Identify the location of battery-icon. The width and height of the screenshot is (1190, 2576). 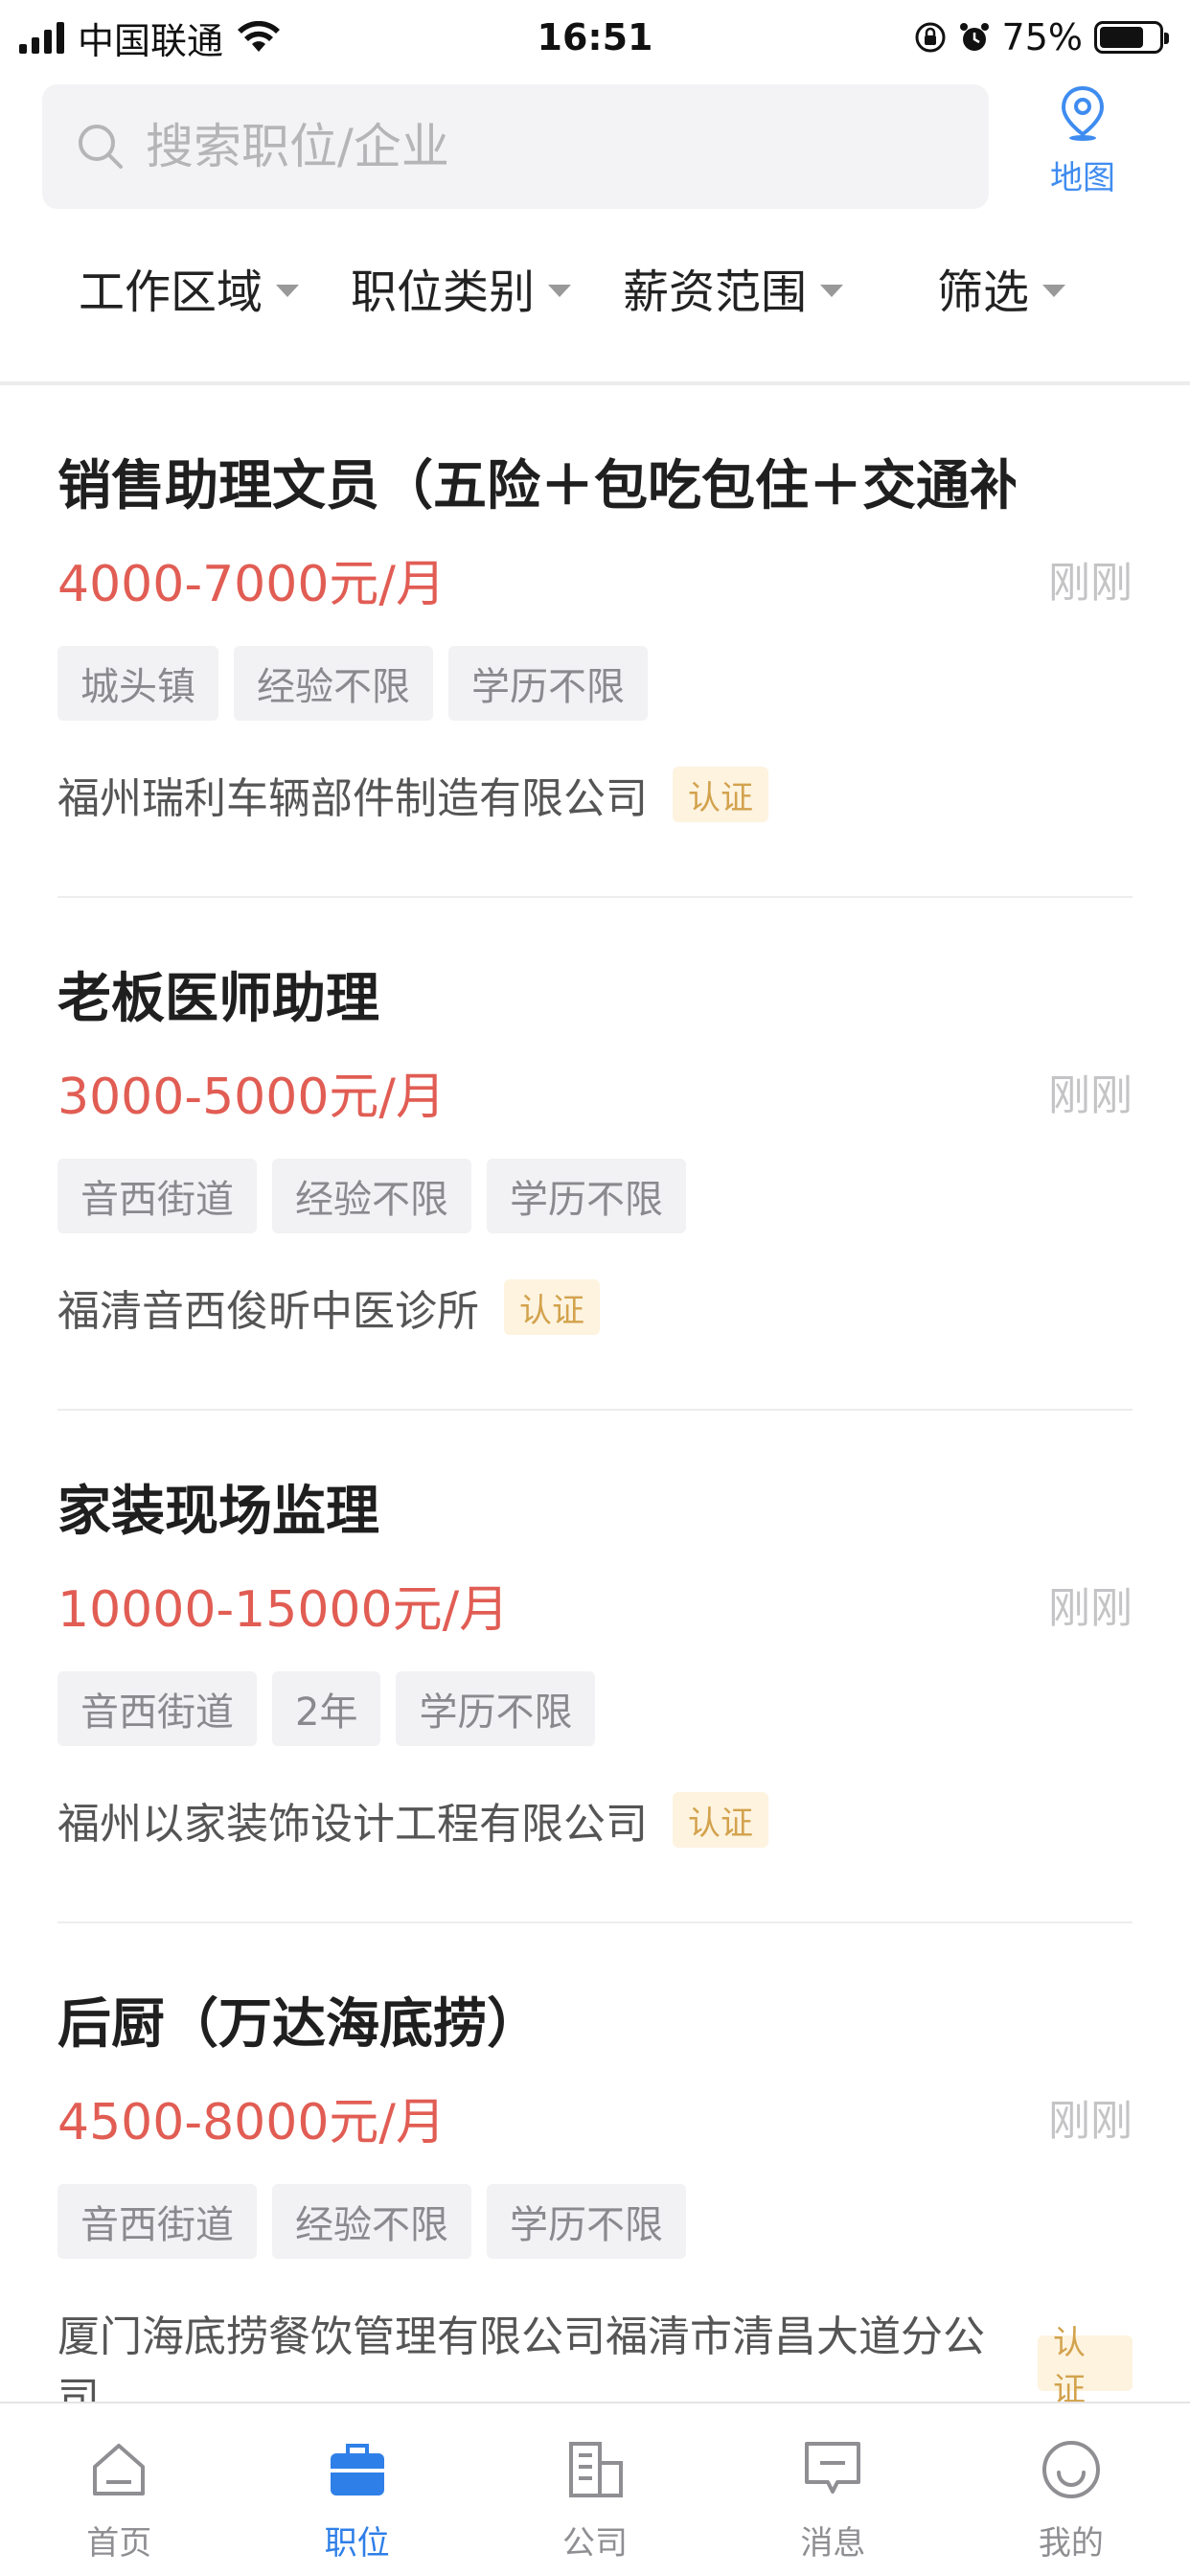
(1132, 37).